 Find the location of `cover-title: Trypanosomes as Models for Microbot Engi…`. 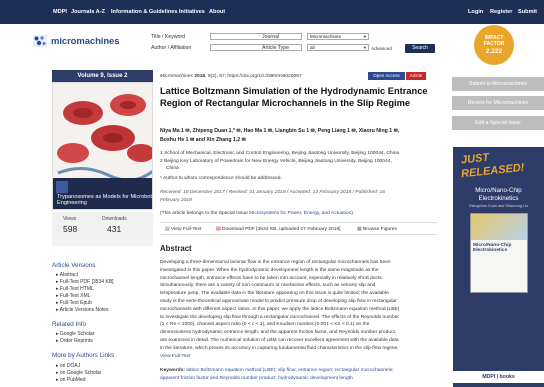

cover-title: Trypanosomes as Models for Microbot Engi… is located at coordinates (104, 200).